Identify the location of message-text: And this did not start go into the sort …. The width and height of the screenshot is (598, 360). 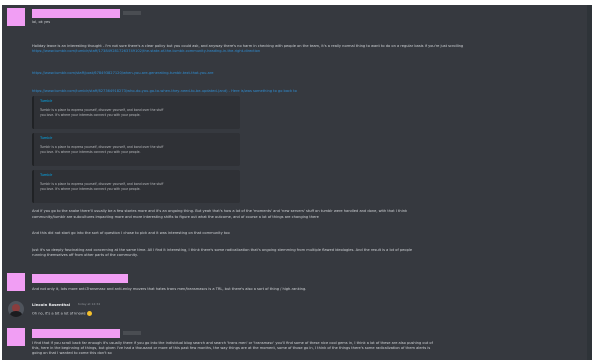
(131, 233).